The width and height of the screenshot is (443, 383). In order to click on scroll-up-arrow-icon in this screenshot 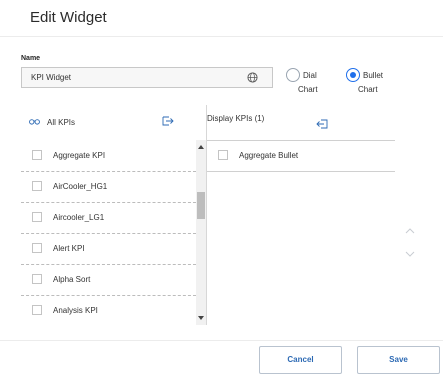, I will do `click(201, 147)`.